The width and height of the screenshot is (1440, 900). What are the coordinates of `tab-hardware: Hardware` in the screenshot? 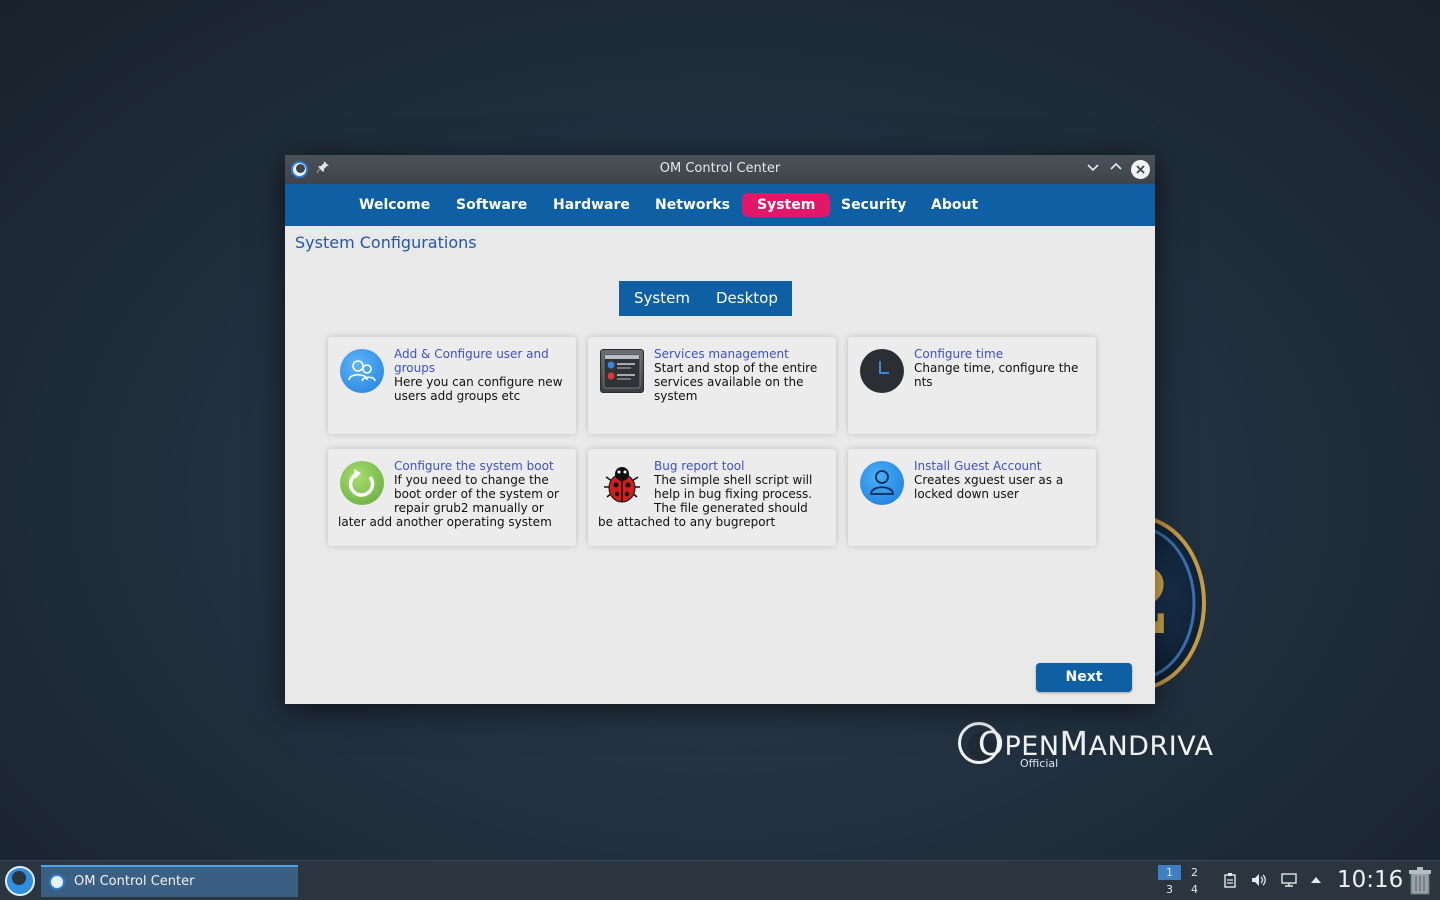 It's located at (591, 205).